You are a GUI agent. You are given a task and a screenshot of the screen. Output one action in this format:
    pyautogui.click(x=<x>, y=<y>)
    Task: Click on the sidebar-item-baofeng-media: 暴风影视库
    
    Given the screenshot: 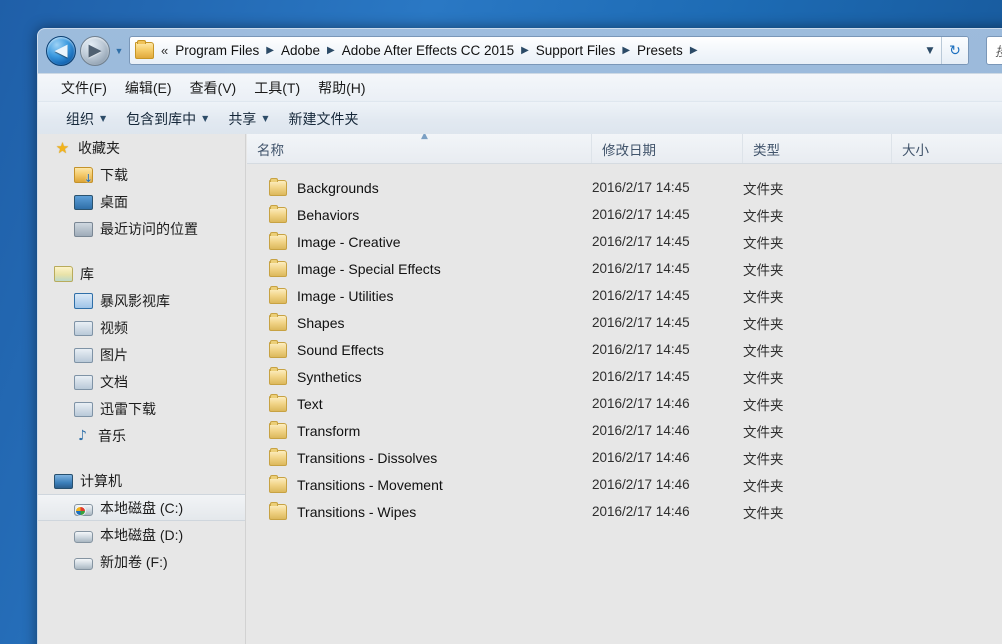 What is the action you would take?
    pyautogui.click(x=141, y=300)
    